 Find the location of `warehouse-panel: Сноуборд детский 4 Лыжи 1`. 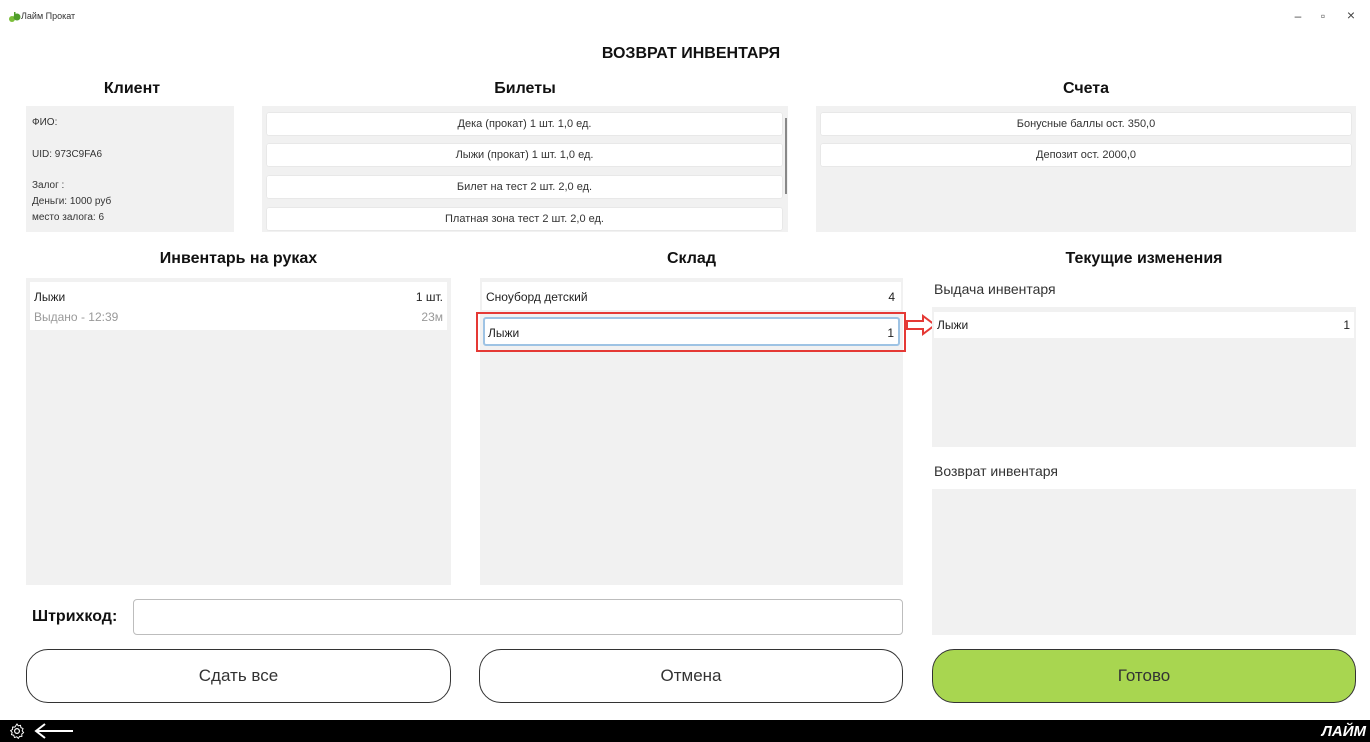

warehouse-panel: Сноуборд детский 4 Лыжи 1 is located at coordinates (691, 431).